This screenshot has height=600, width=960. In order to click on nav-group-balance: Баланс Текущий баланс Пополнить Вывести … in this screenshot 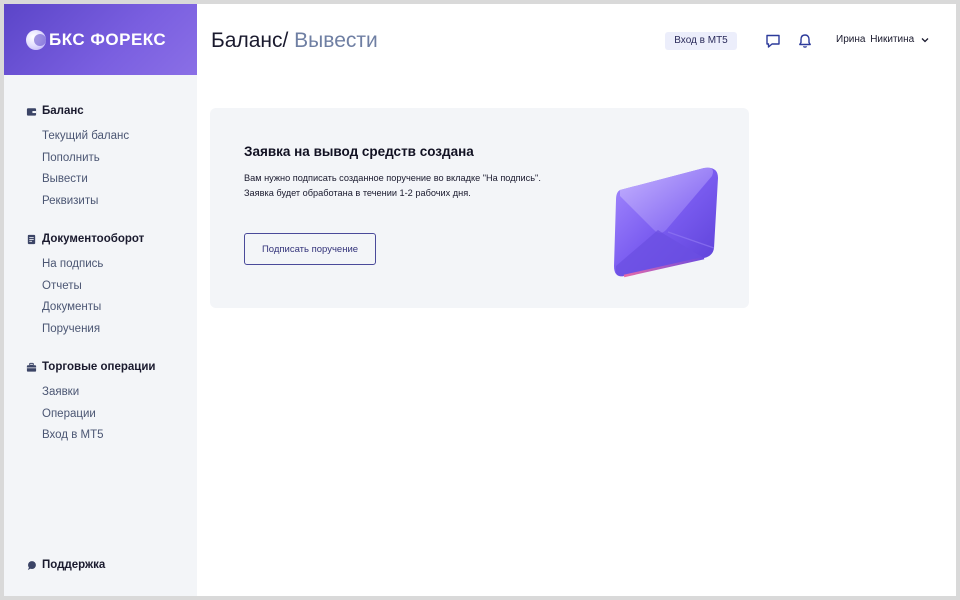, I will do `click(108, 157)`.